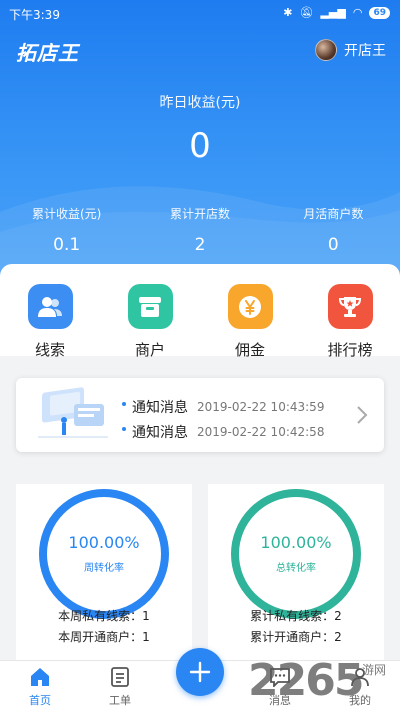  I want to click on avatar, so click(326, 50).